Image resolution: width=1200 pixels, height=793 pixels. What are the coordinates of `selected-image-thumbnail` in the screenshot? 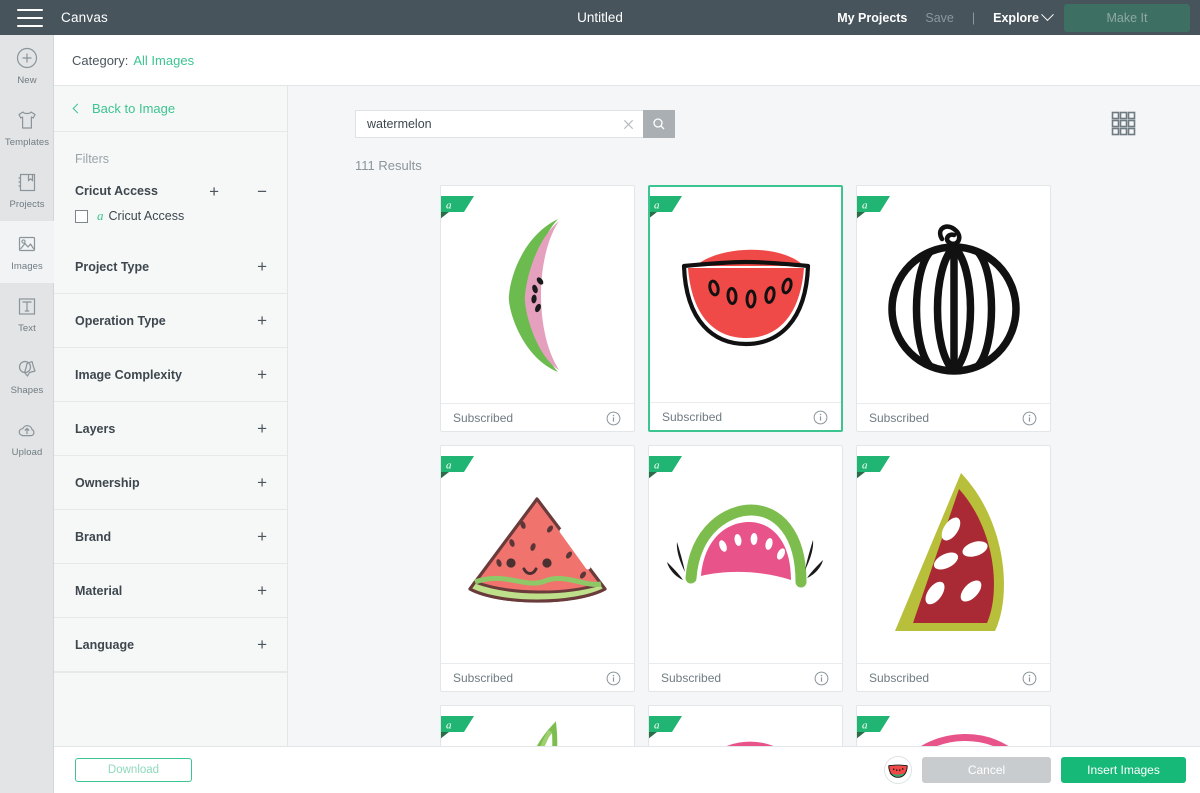 It's located at (898, 770).